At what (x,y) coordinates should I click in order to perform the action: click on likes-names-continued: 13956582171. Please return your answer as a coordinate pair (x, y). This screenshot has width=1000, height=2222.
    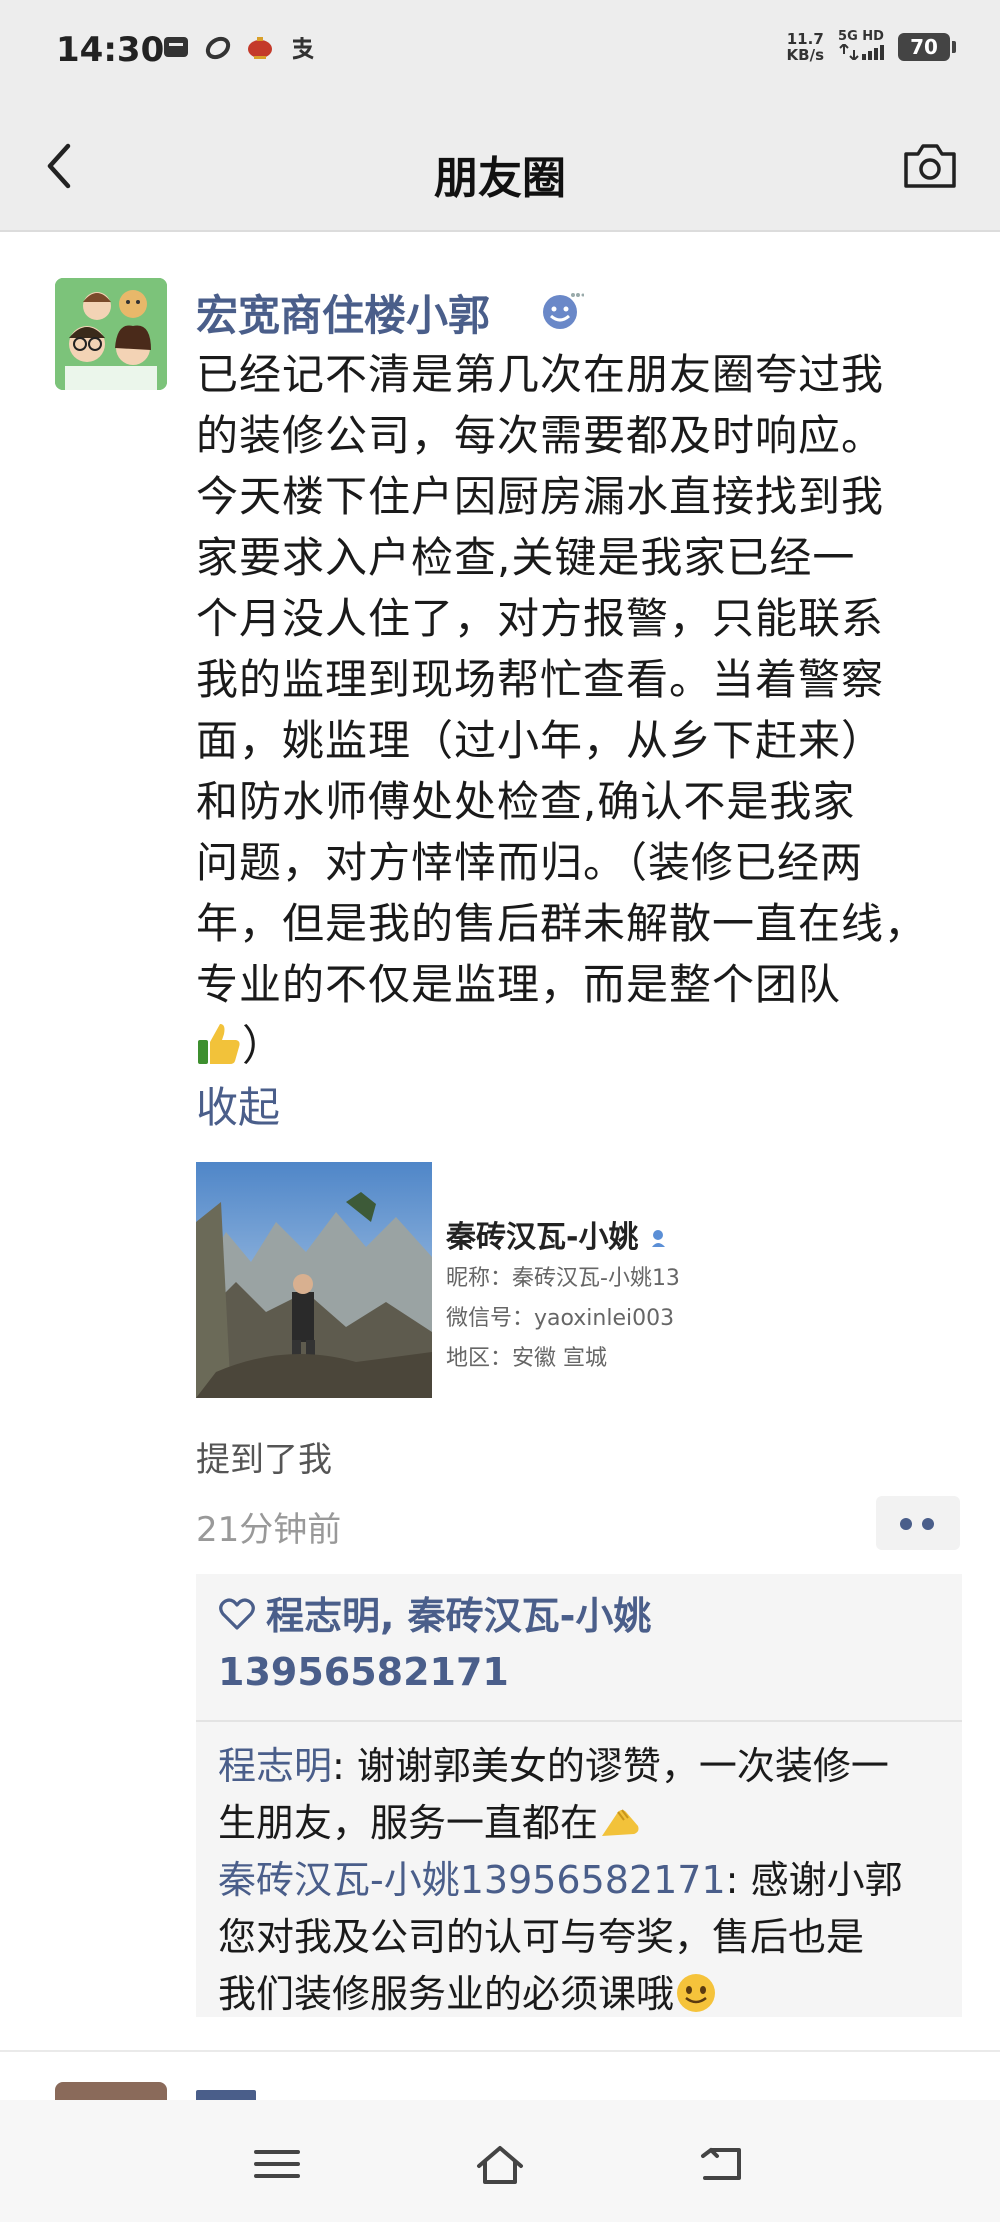
    Looking at the image, I should click on (363, 1672).